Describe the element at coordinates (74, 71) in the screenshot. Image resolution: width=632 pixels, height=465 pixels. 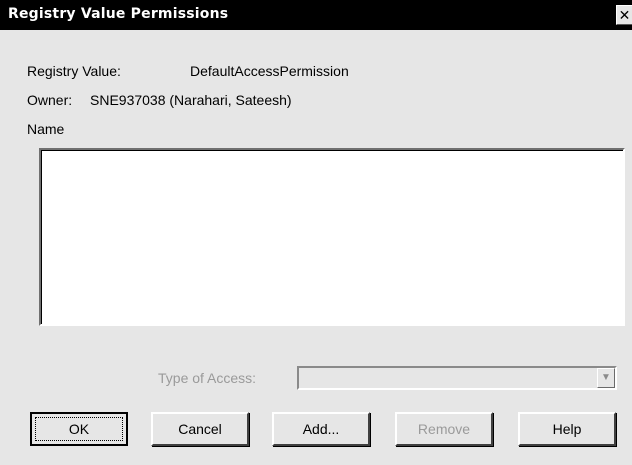
I see `registry-value-label: Registry Value:` at that location.